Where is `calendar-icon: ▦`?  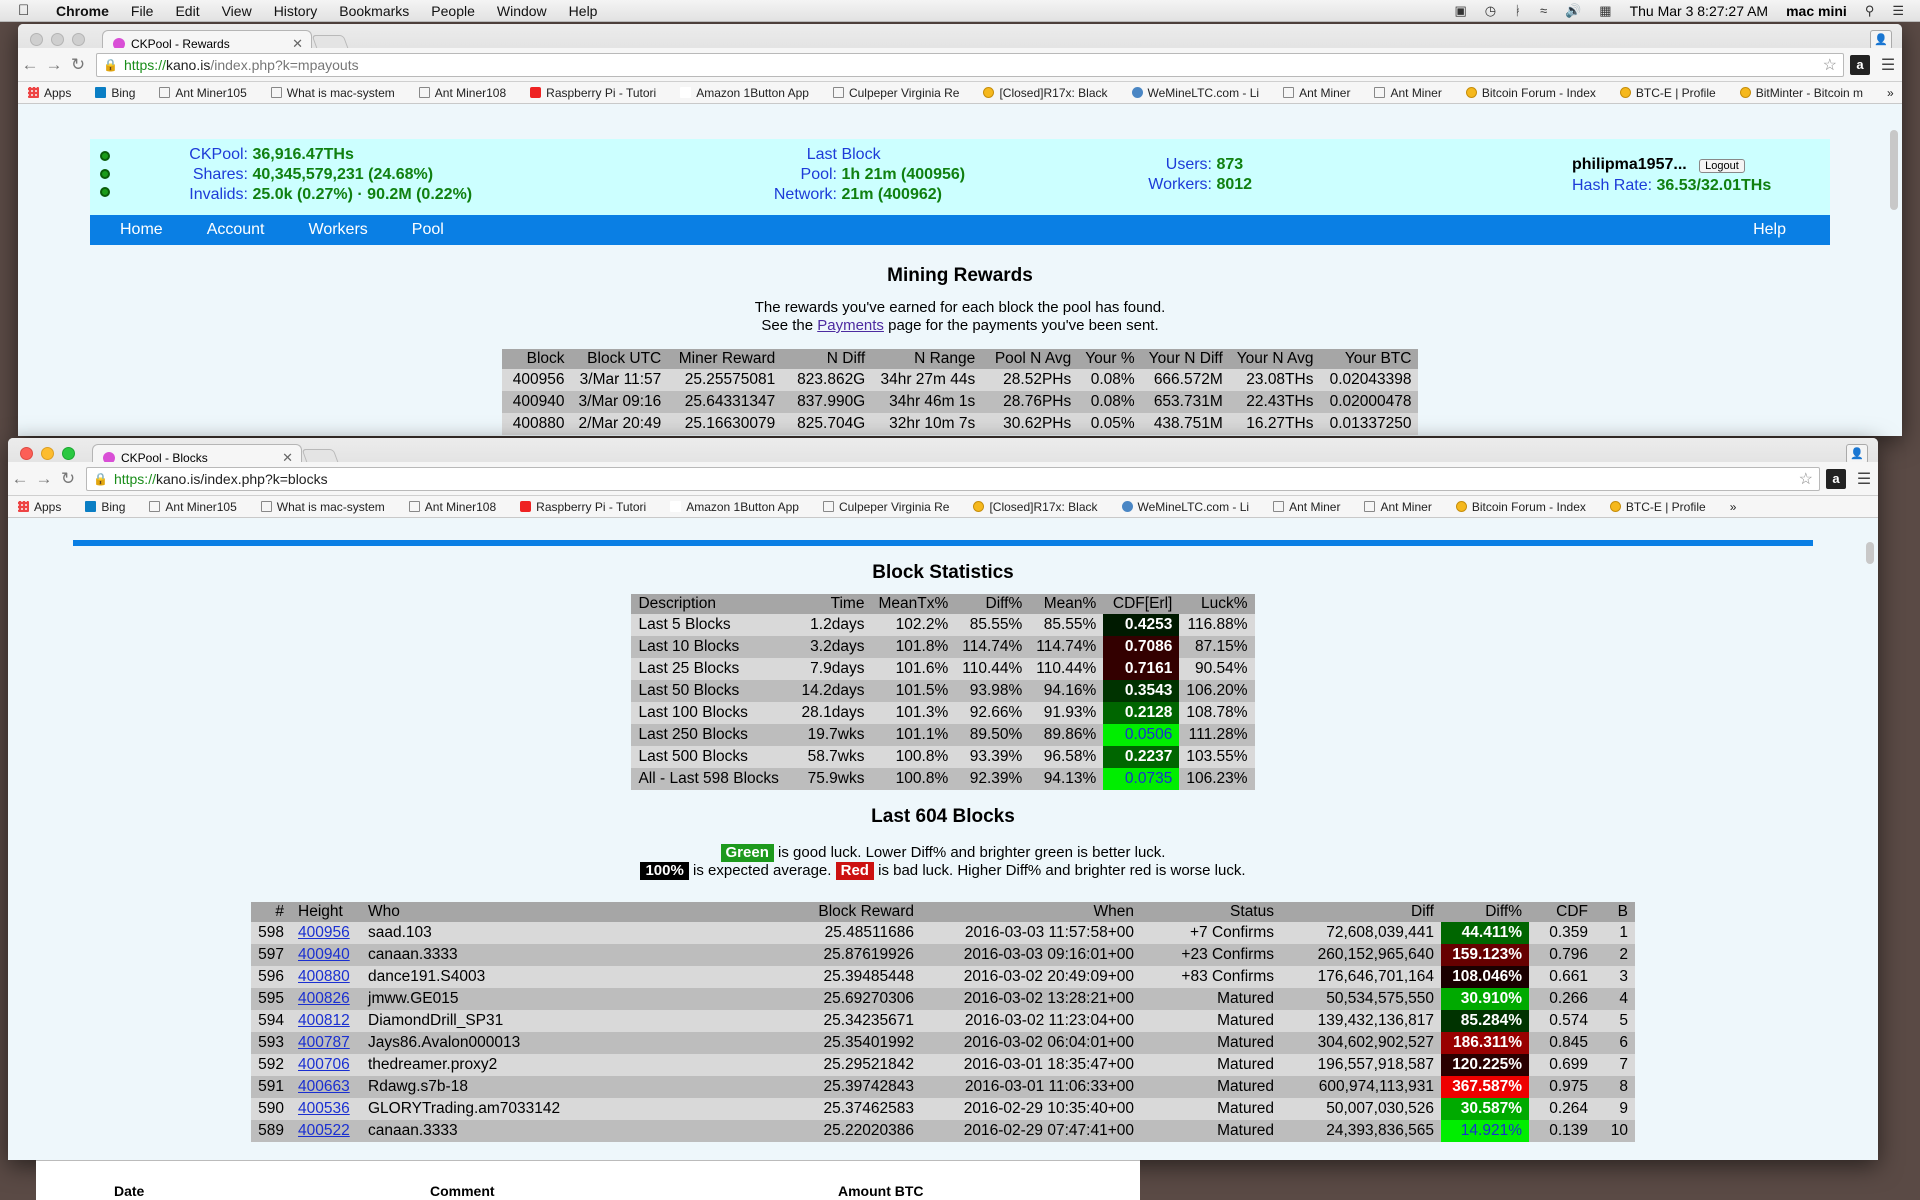
calendar-icon: ▦ is located at coordinates (1605, 11).